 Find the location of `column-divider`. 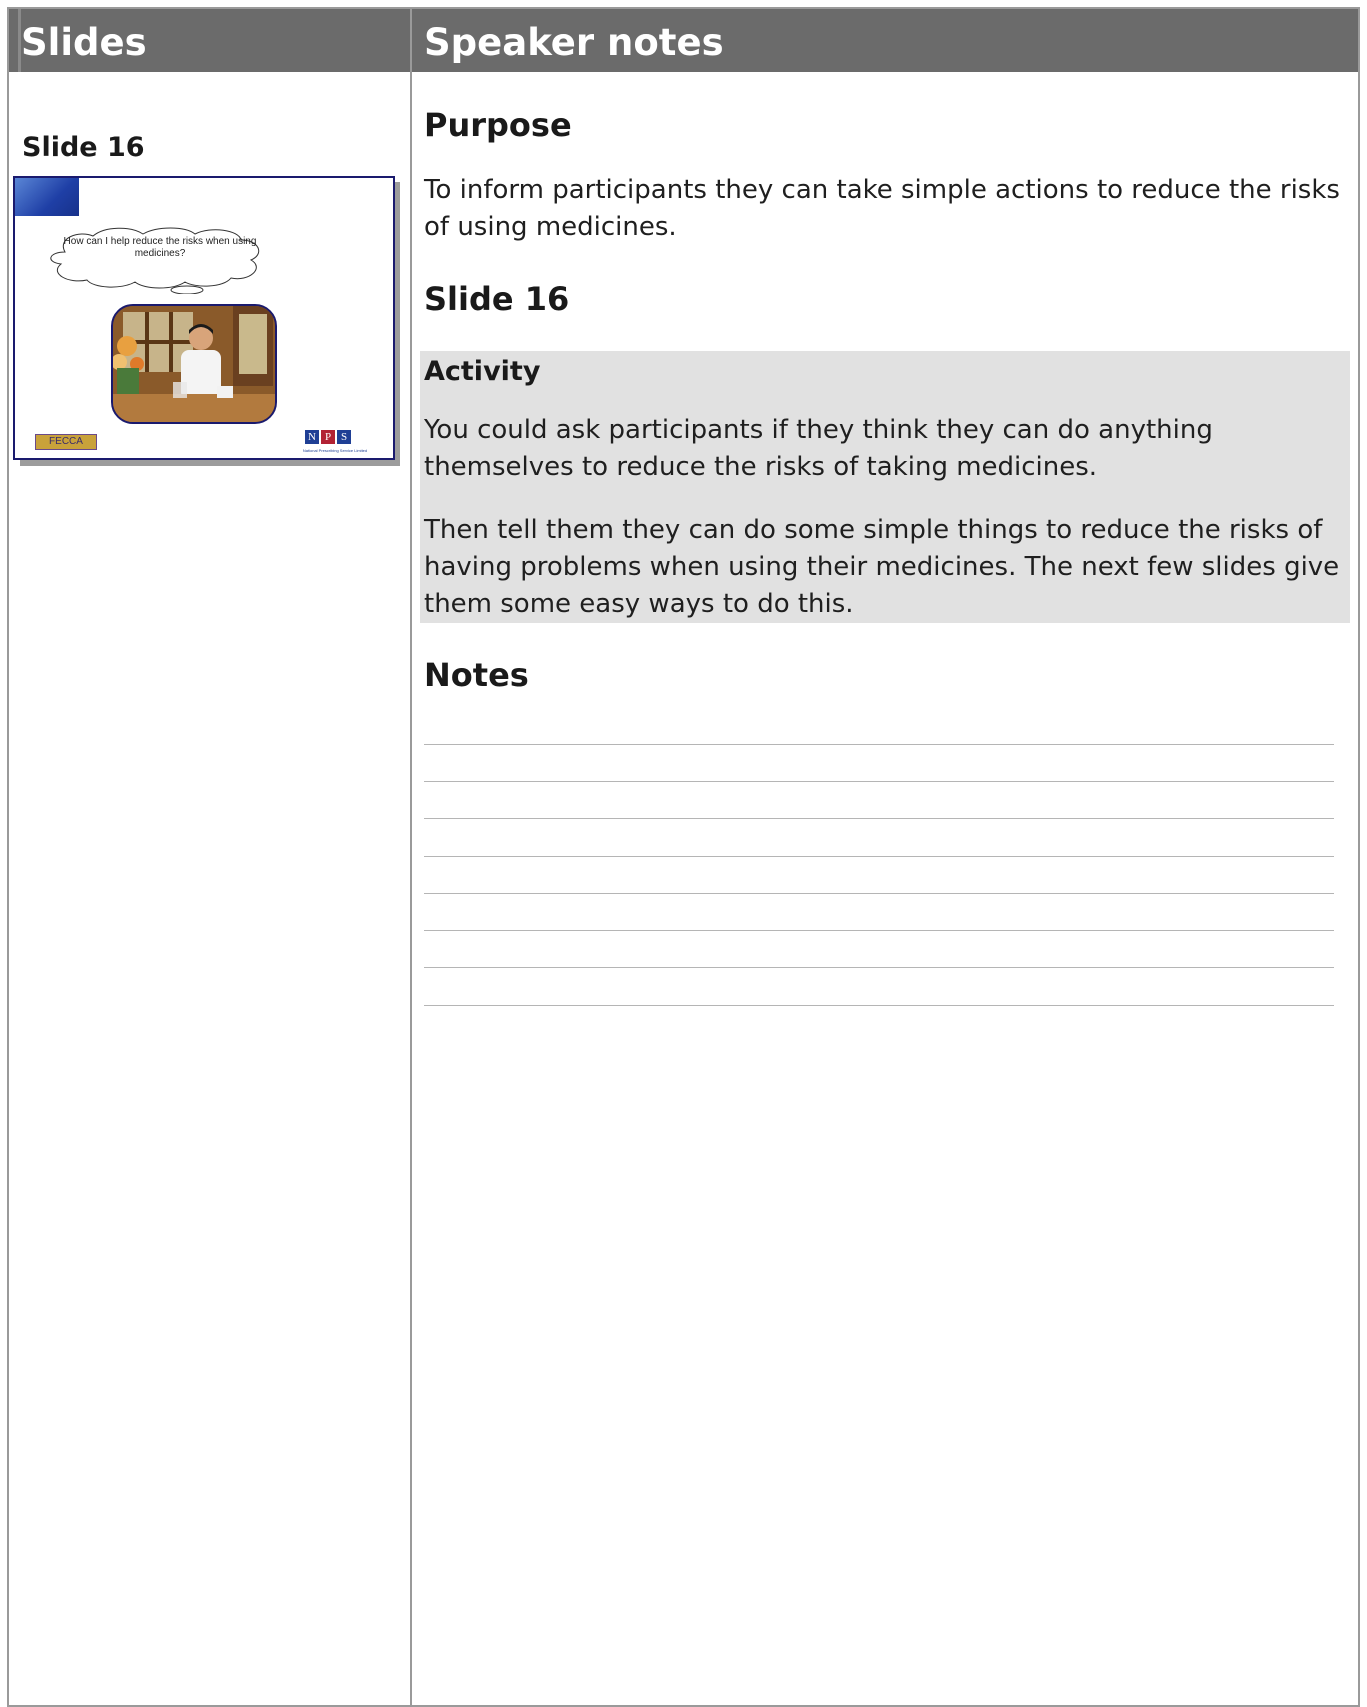

column-divider is located at coordinates (411, 857).